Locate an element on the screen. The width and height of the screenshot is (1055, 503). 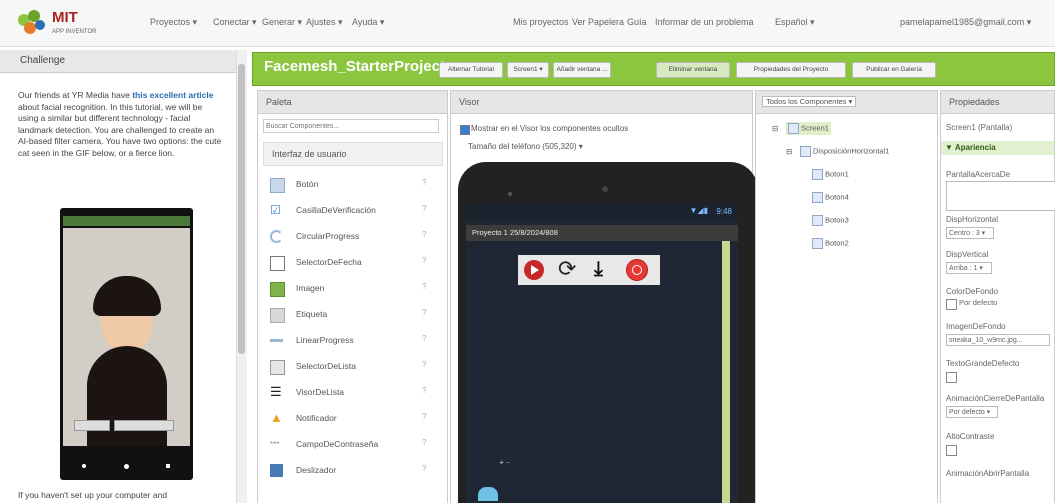
refresh-button: ⟳ is located at coordinates (567, 269).